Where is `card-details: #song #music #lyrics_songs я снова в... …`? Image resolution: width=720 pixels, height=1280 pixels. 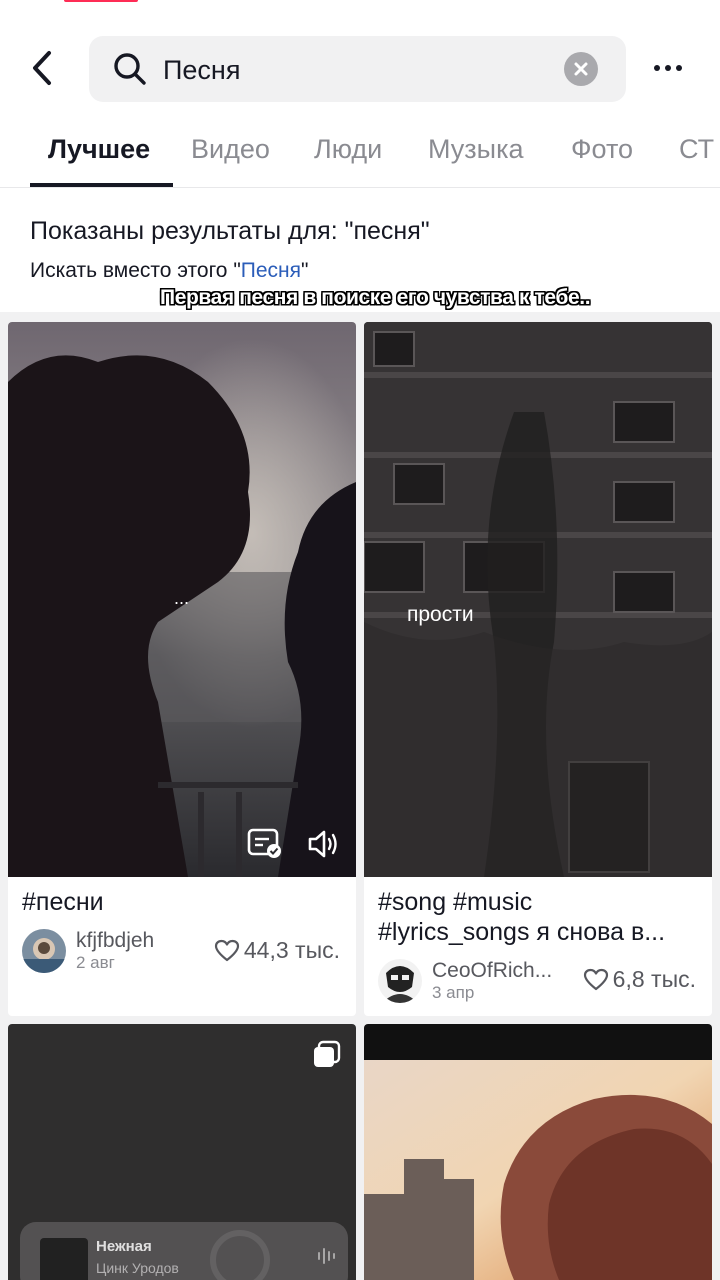
card-details: #song #music #lyrics_songs я снова в... … is located at coordinates (538, 946).